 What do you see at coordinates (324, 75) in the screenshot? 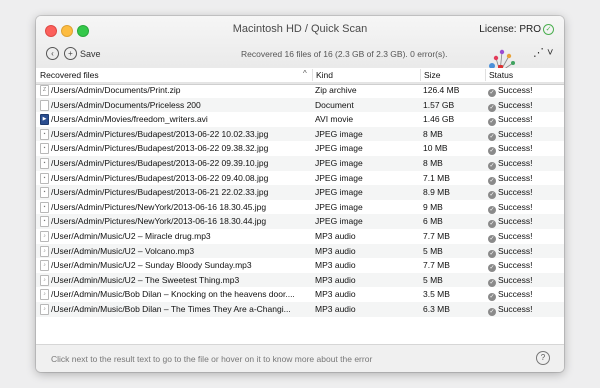
I see `column-header-kind: Kind` at bounding box center [324, 75].